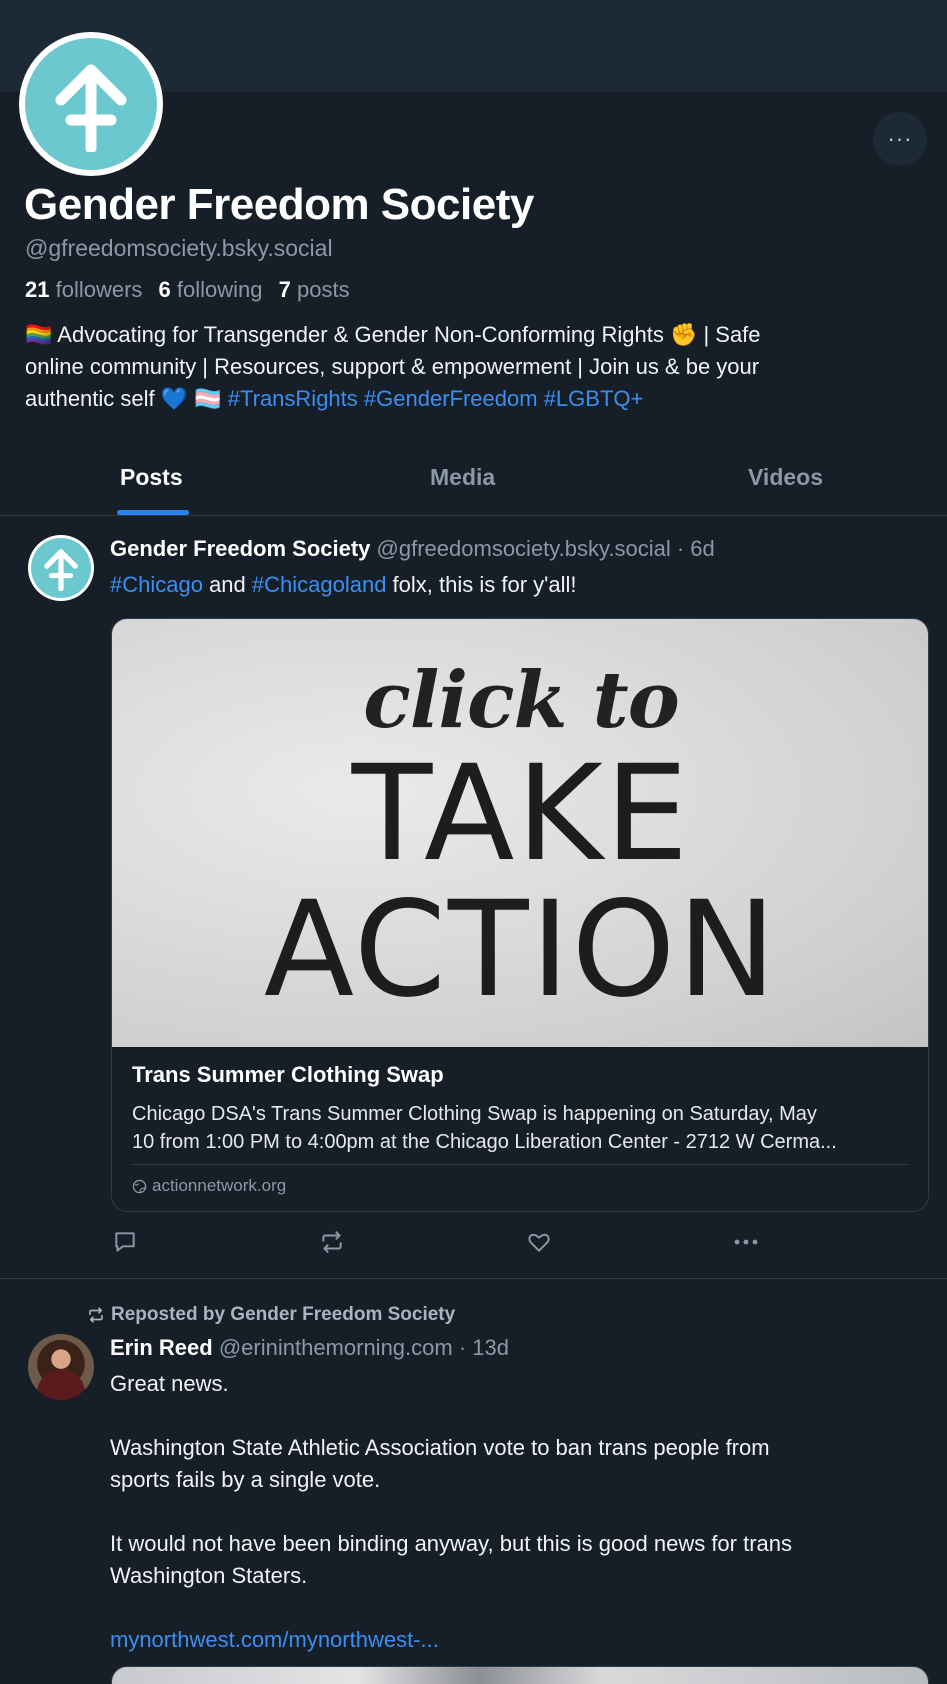 Image resolution: width=947 pixels, height=1684 pixels. Describe the element at coordinates (271, 1315) in the screenshot. I see `repost-indicator: Reposted by Gender Freedom Society` at that location.